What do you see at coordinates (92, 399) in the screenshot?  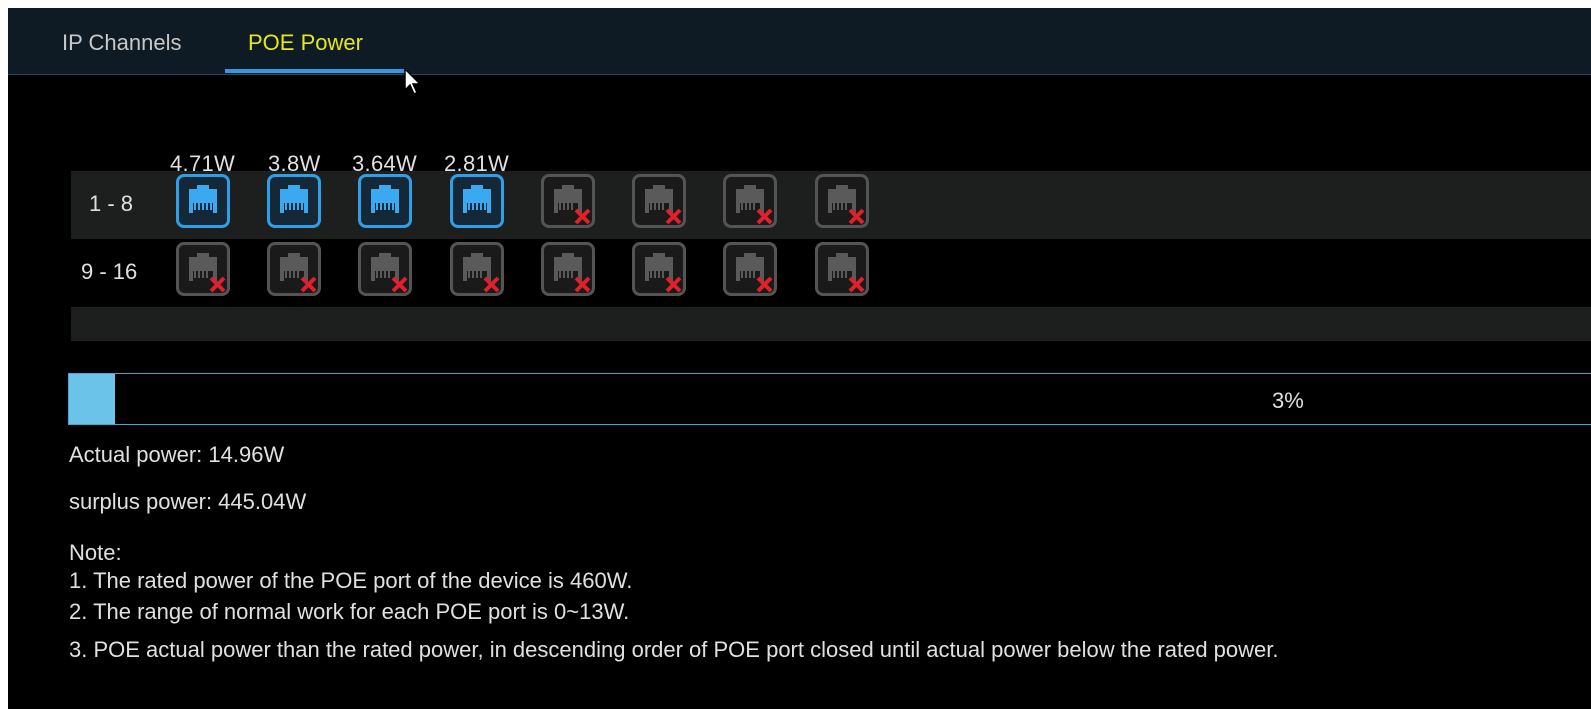 I see `power-usage-fill` at bounding box center [92, 399].